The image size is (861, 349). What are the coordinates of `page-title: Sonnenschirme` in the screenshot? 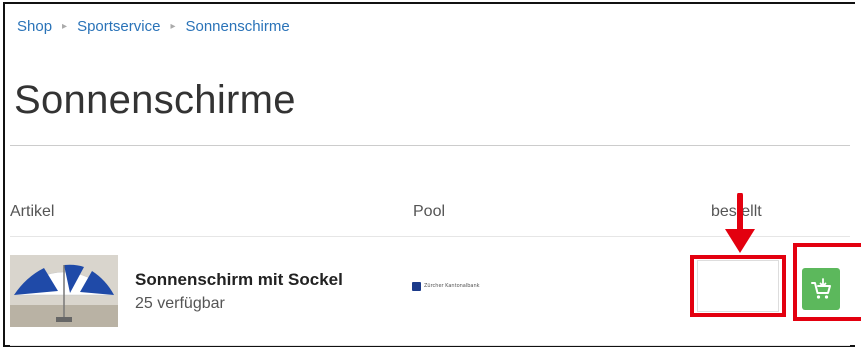 It's located at (155, 100).